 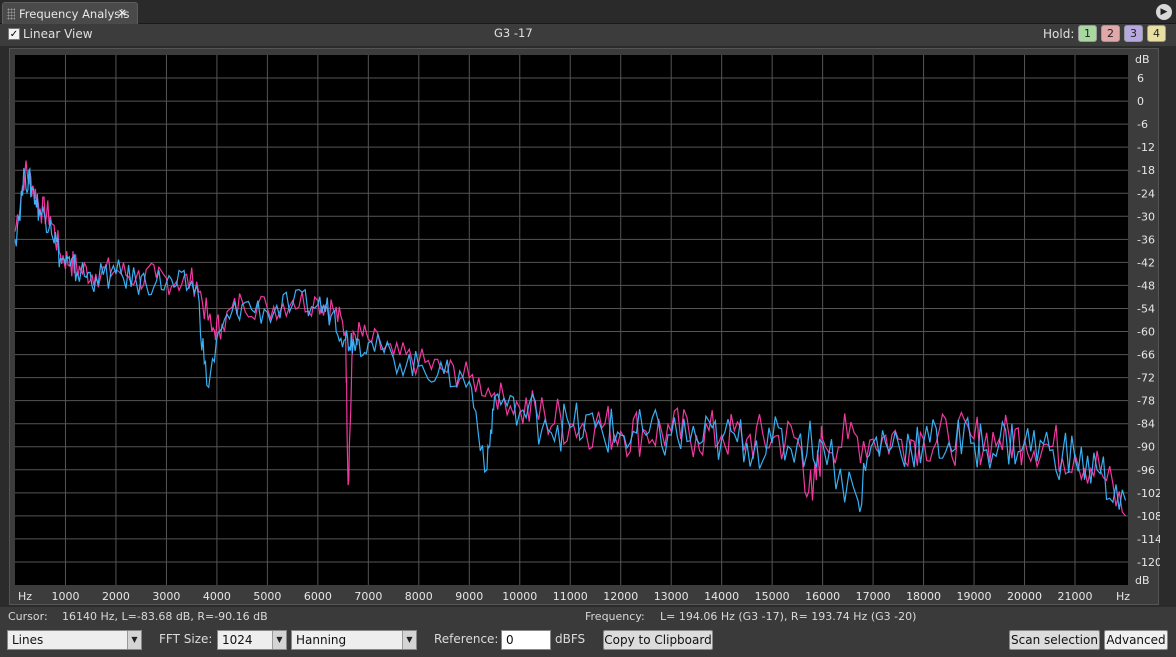 What do you see at coordinates (1146, 147) in the screenshot?
I see `y-tick-label: -12` at bounding box center [1146, 147].